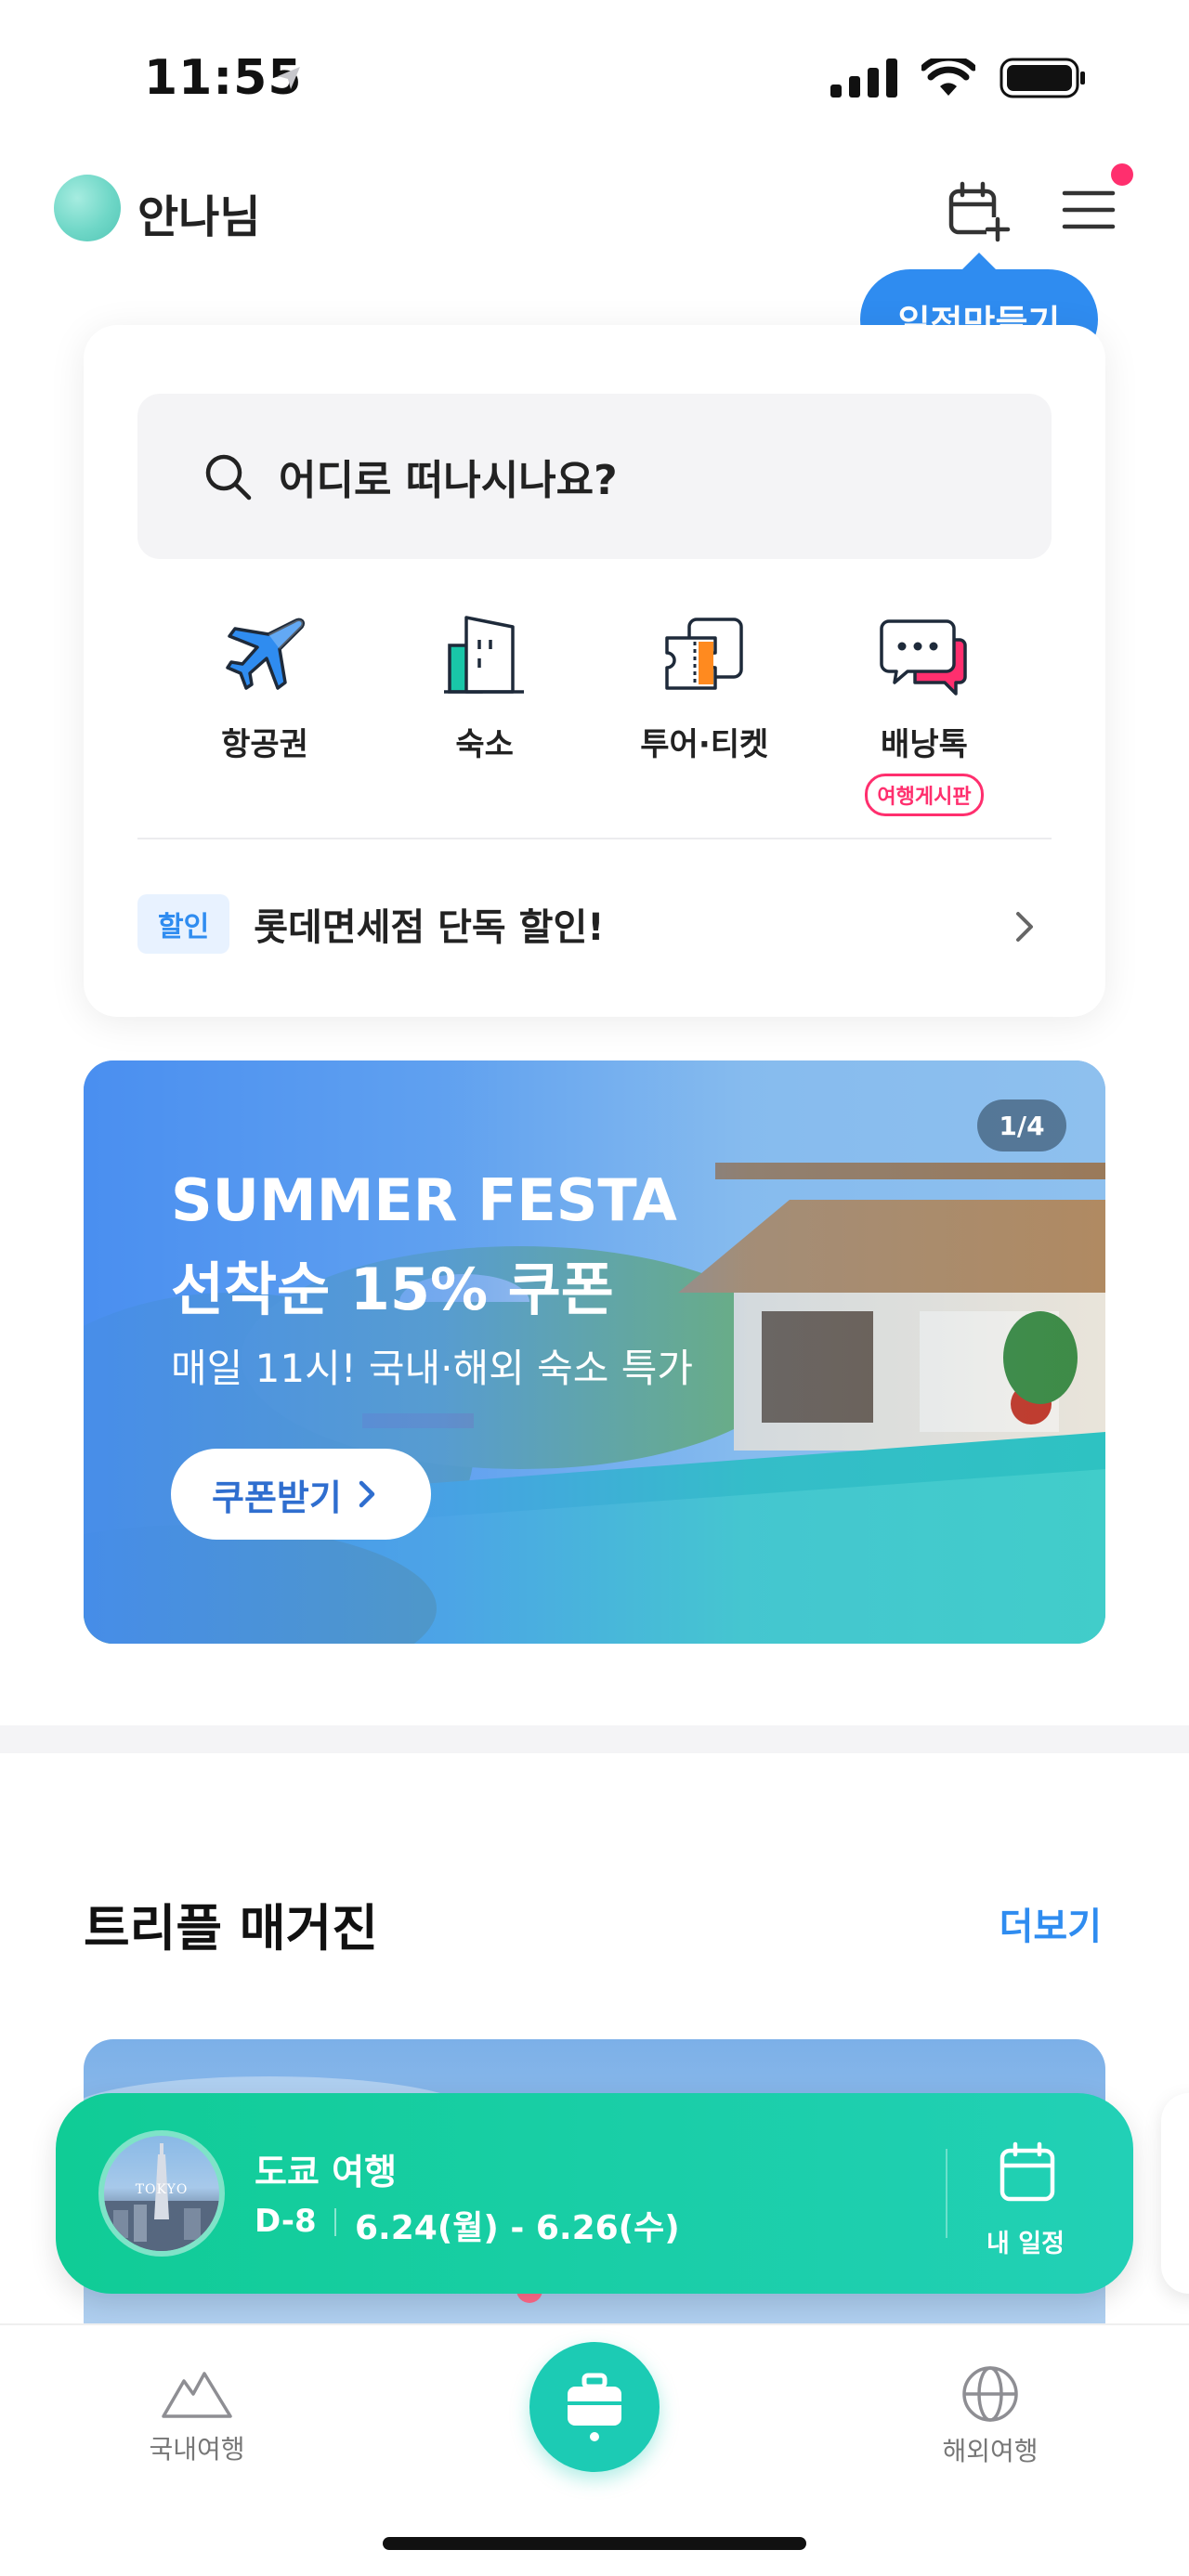  Describe the element at coordinates (183, 924) in the screenshot. I see `discount-badge: 할인` at that location.